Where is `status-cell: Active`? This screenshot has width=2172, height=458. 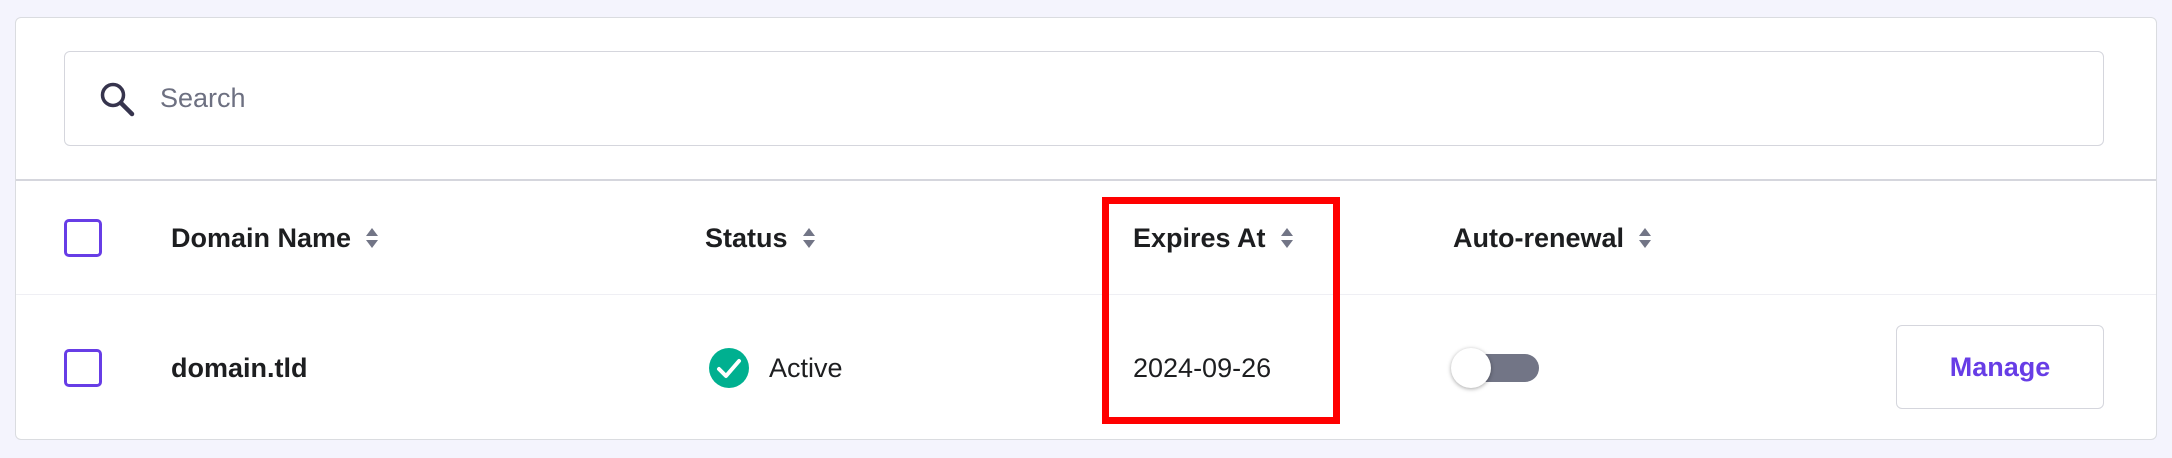
status-cell: Active is located at coordinates (776, 368).